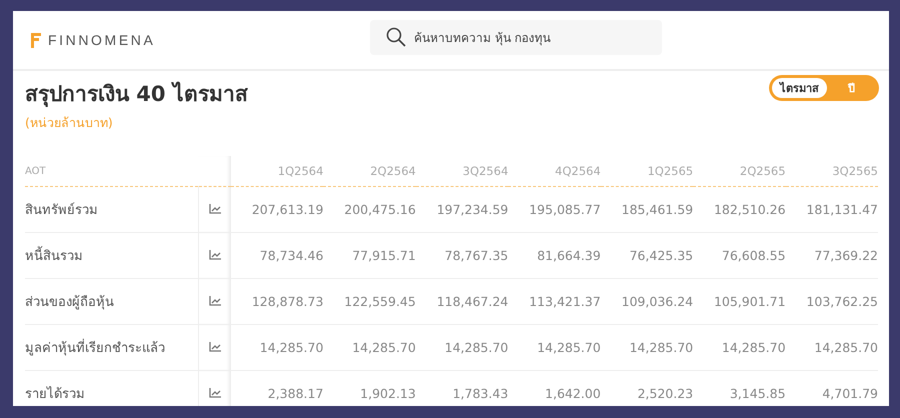  What do you see at coordinates (750, 209) in the screenshot?
I see `table-cell: 182,510.26` at bounding box center [750, 209].